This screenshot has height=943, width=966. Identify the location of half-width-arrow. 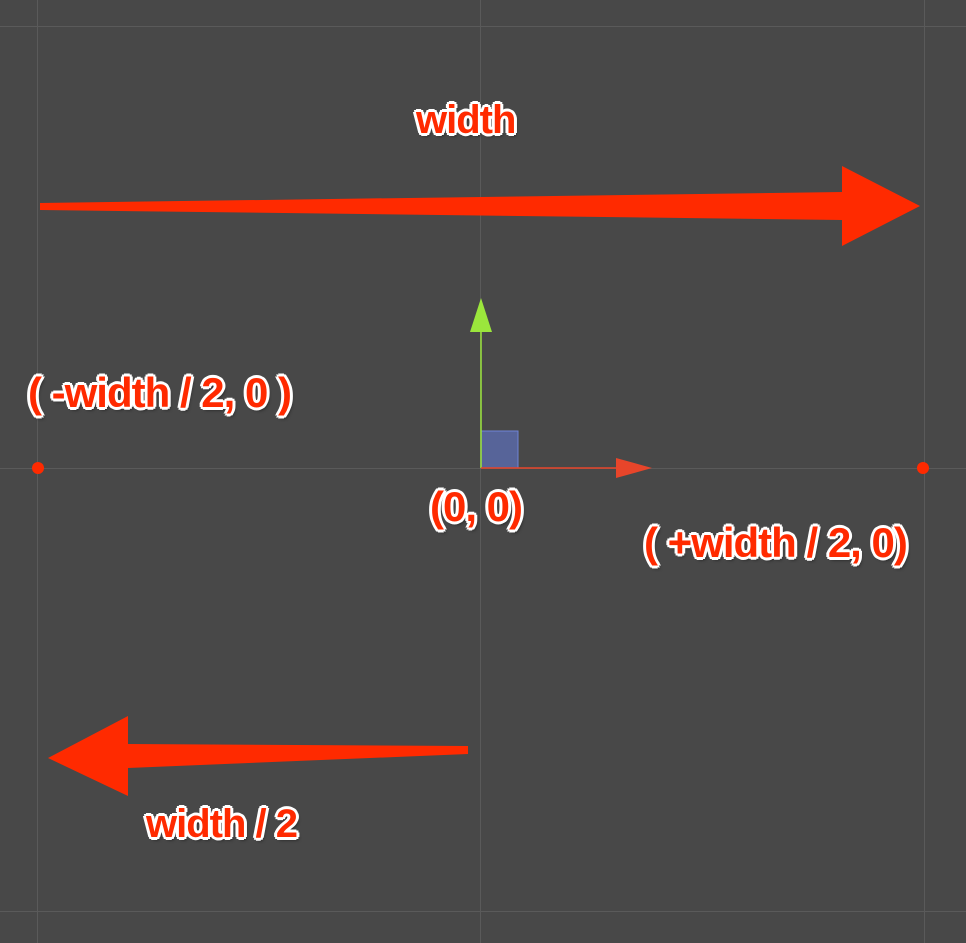
(258, 756).